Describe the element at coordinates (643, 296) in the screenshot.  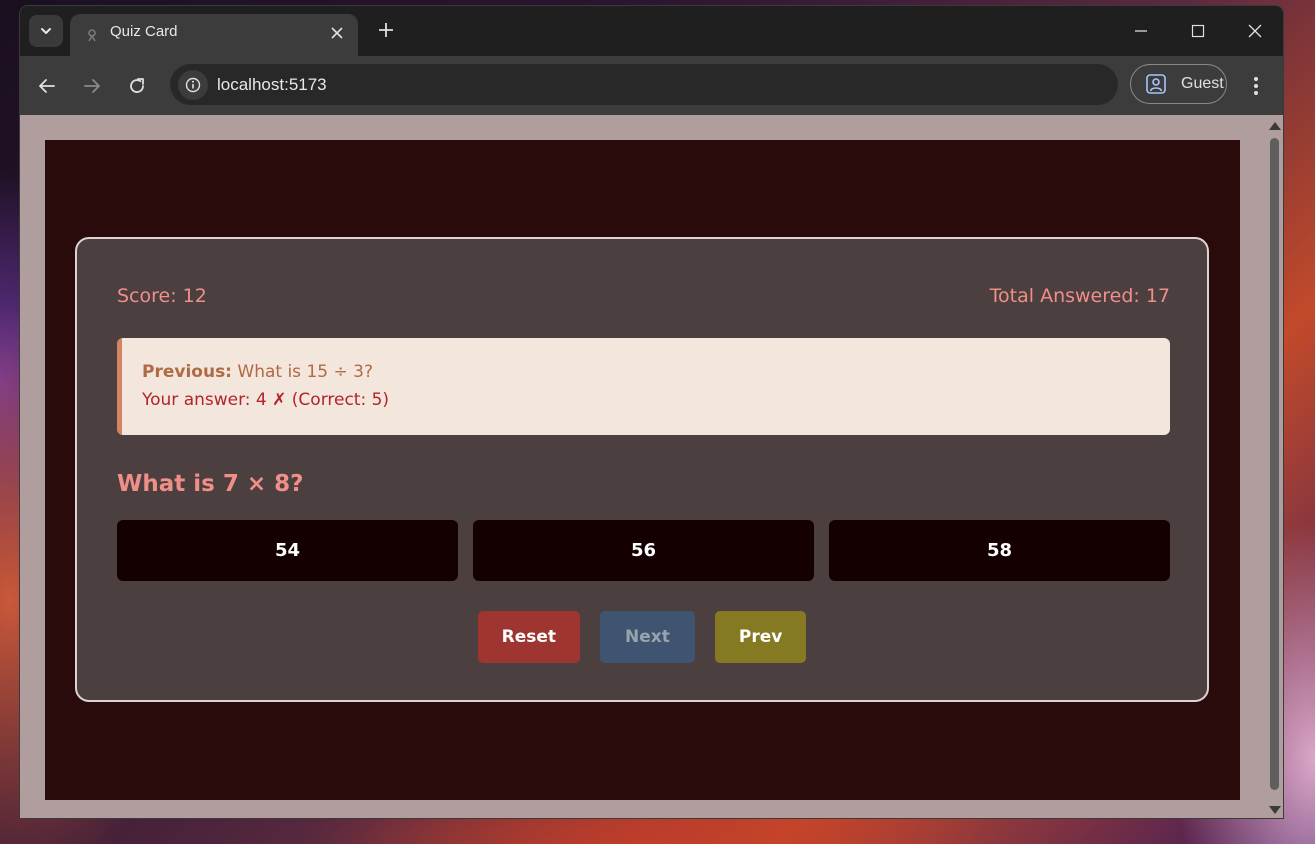
I see `stats-row: Score: 12 Total Answered: 17` at that location.